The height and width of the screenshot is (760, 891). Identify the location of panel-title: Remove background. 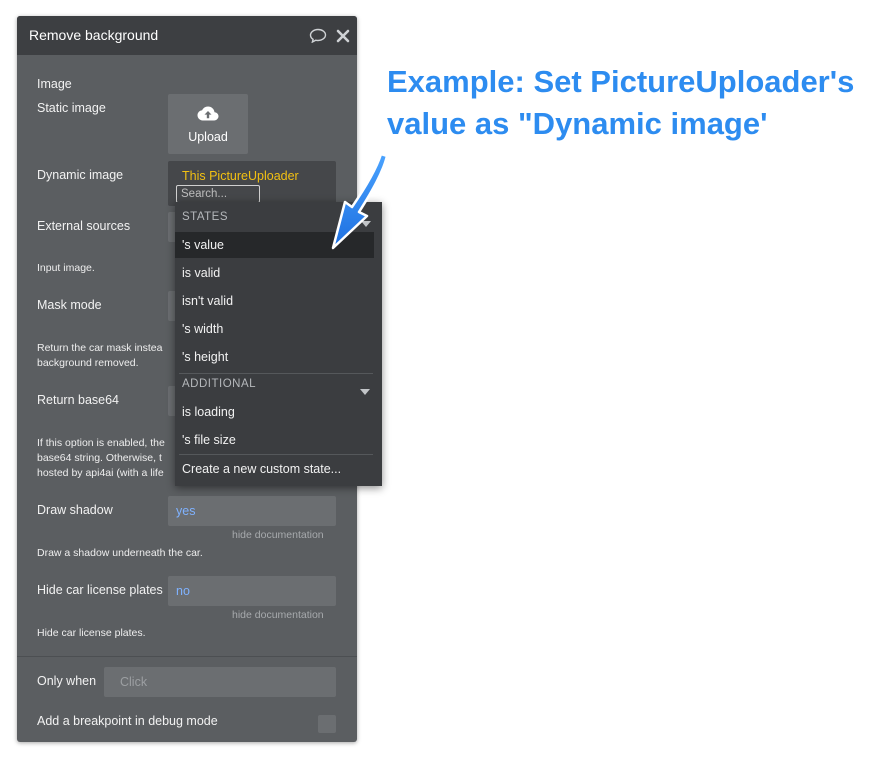
(94, 35).